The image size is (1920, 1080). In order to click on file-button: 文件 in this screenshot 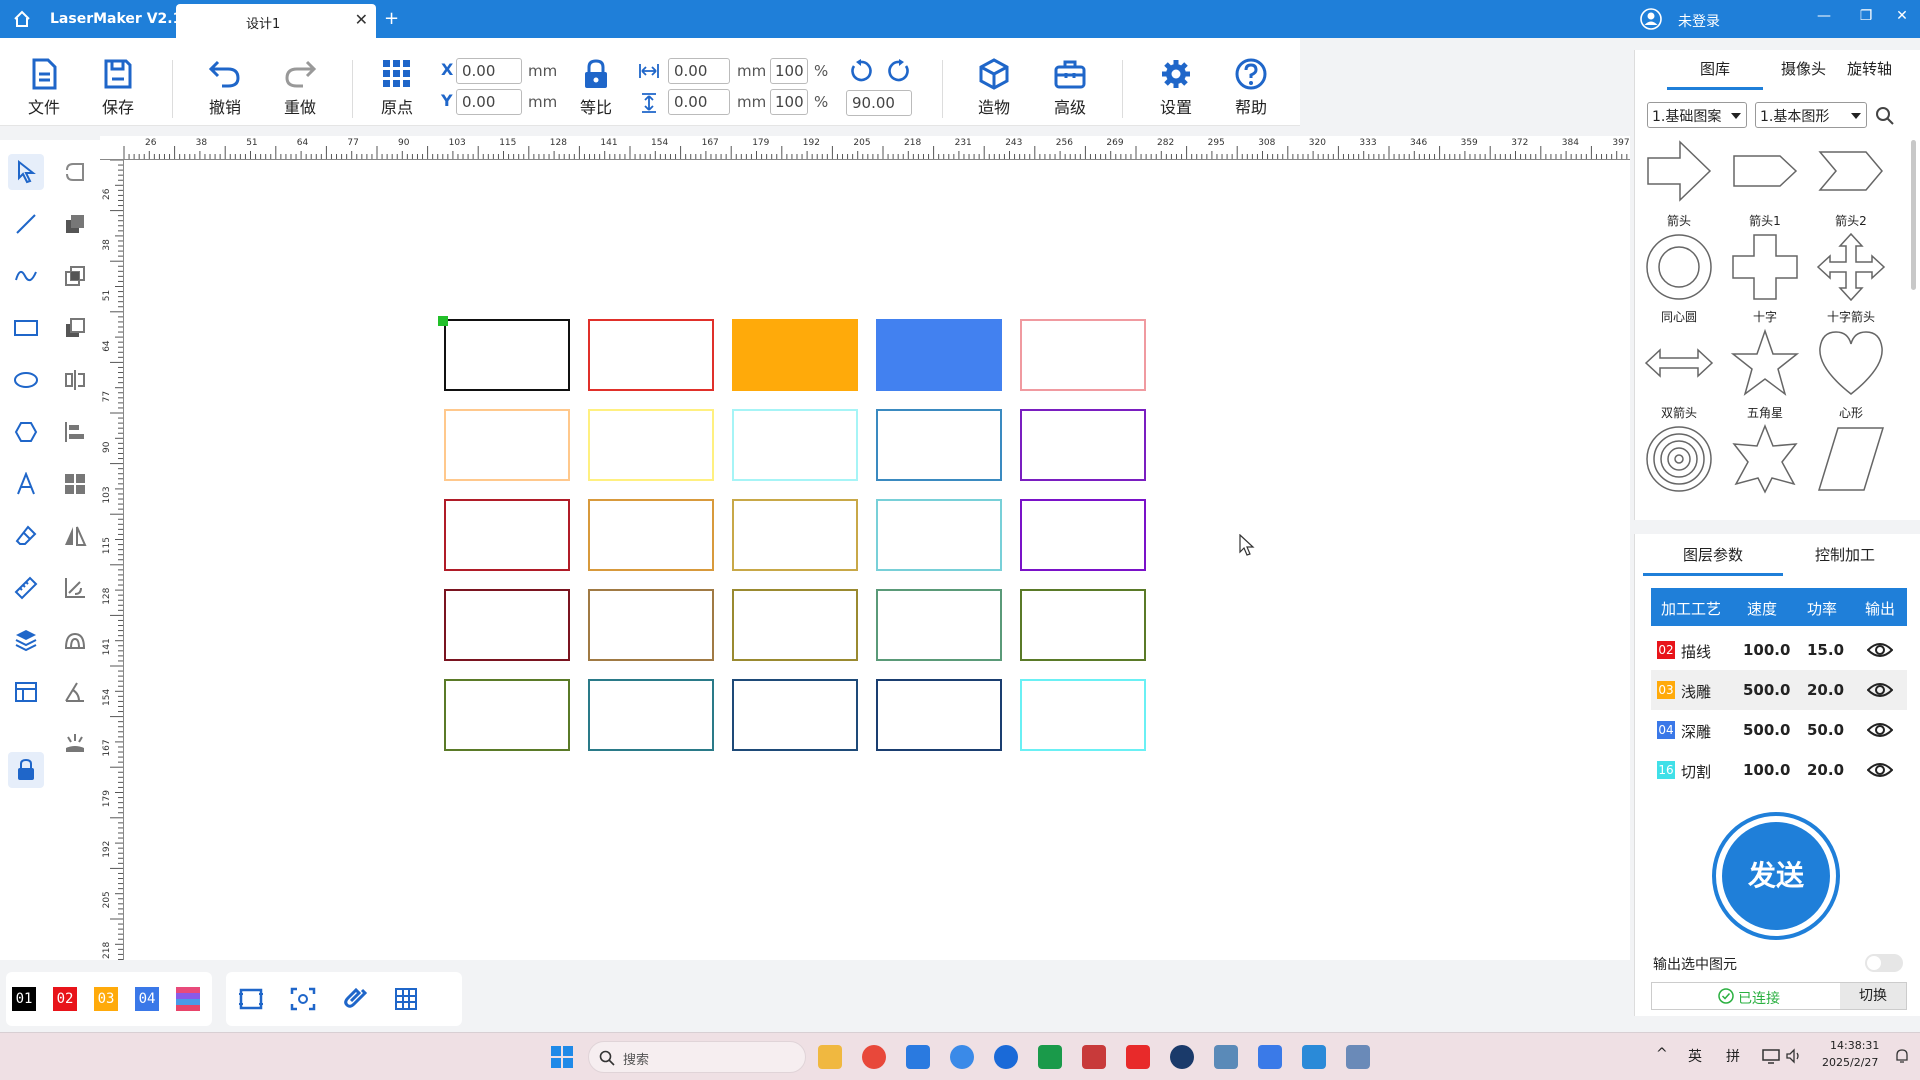, I will do `click(44, 91)`.